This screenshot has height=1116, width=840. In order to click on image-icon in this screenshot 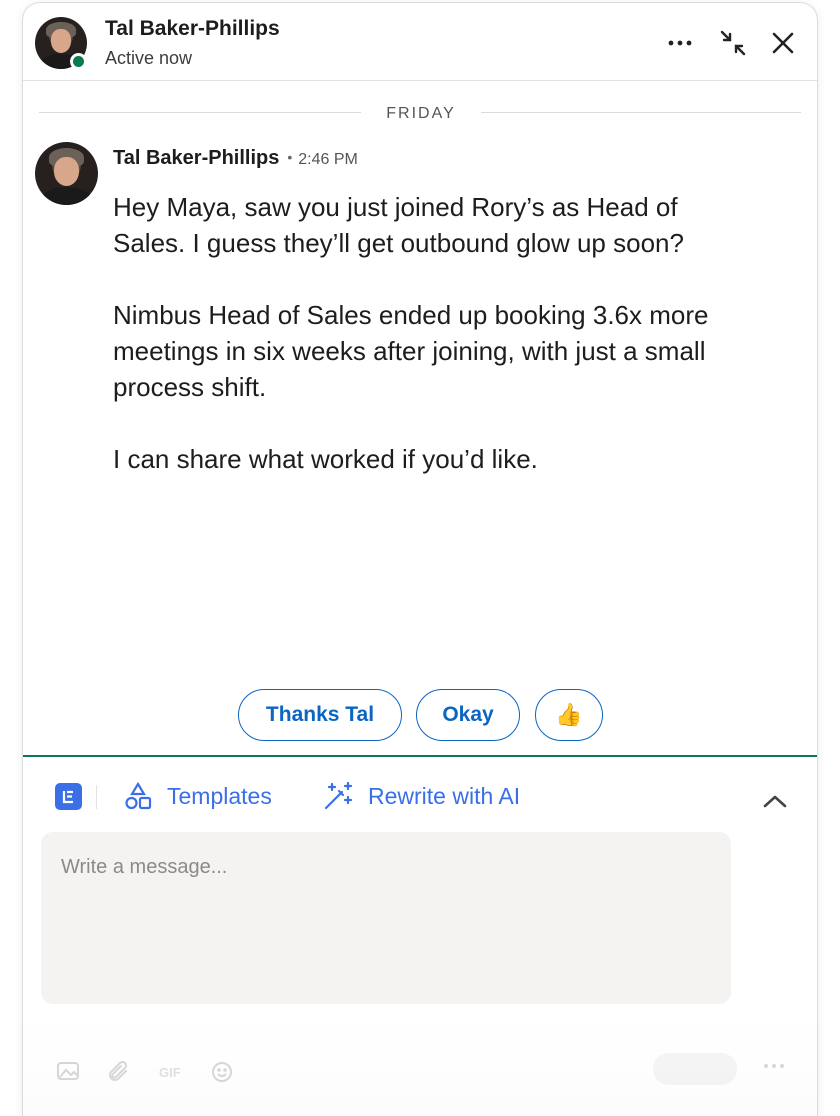, I will do `click(68, 1071)`.